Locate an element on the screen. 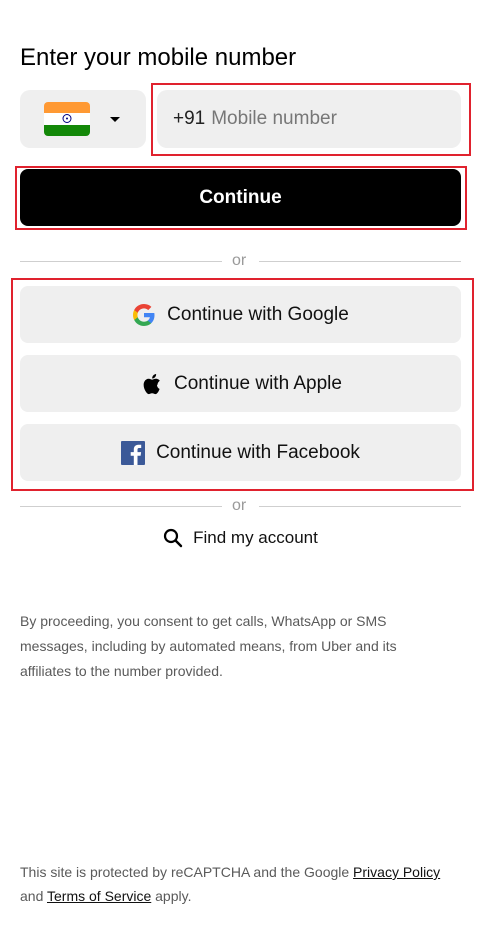 The image size is (481, 933). find-my-account-link: Find my account is located at coordinates (240, 538).